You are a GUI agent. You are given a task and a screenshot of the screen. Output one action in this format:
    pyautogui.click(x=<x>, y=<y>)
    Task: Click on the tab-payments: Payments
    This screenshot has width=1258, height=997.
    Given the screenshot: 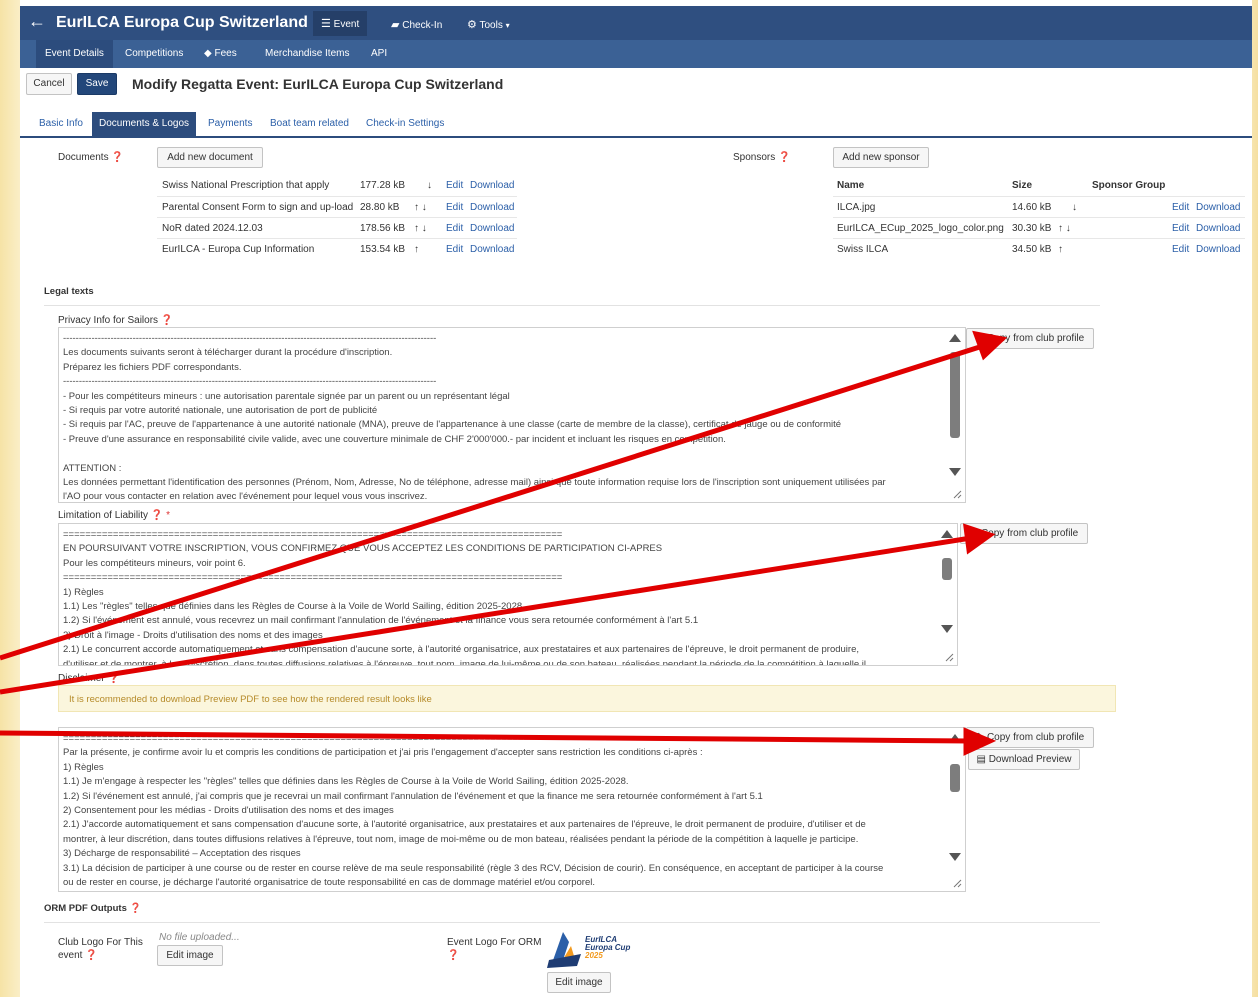 What is the action you would take?
    pyautogui.click(x=230, y=124)
    